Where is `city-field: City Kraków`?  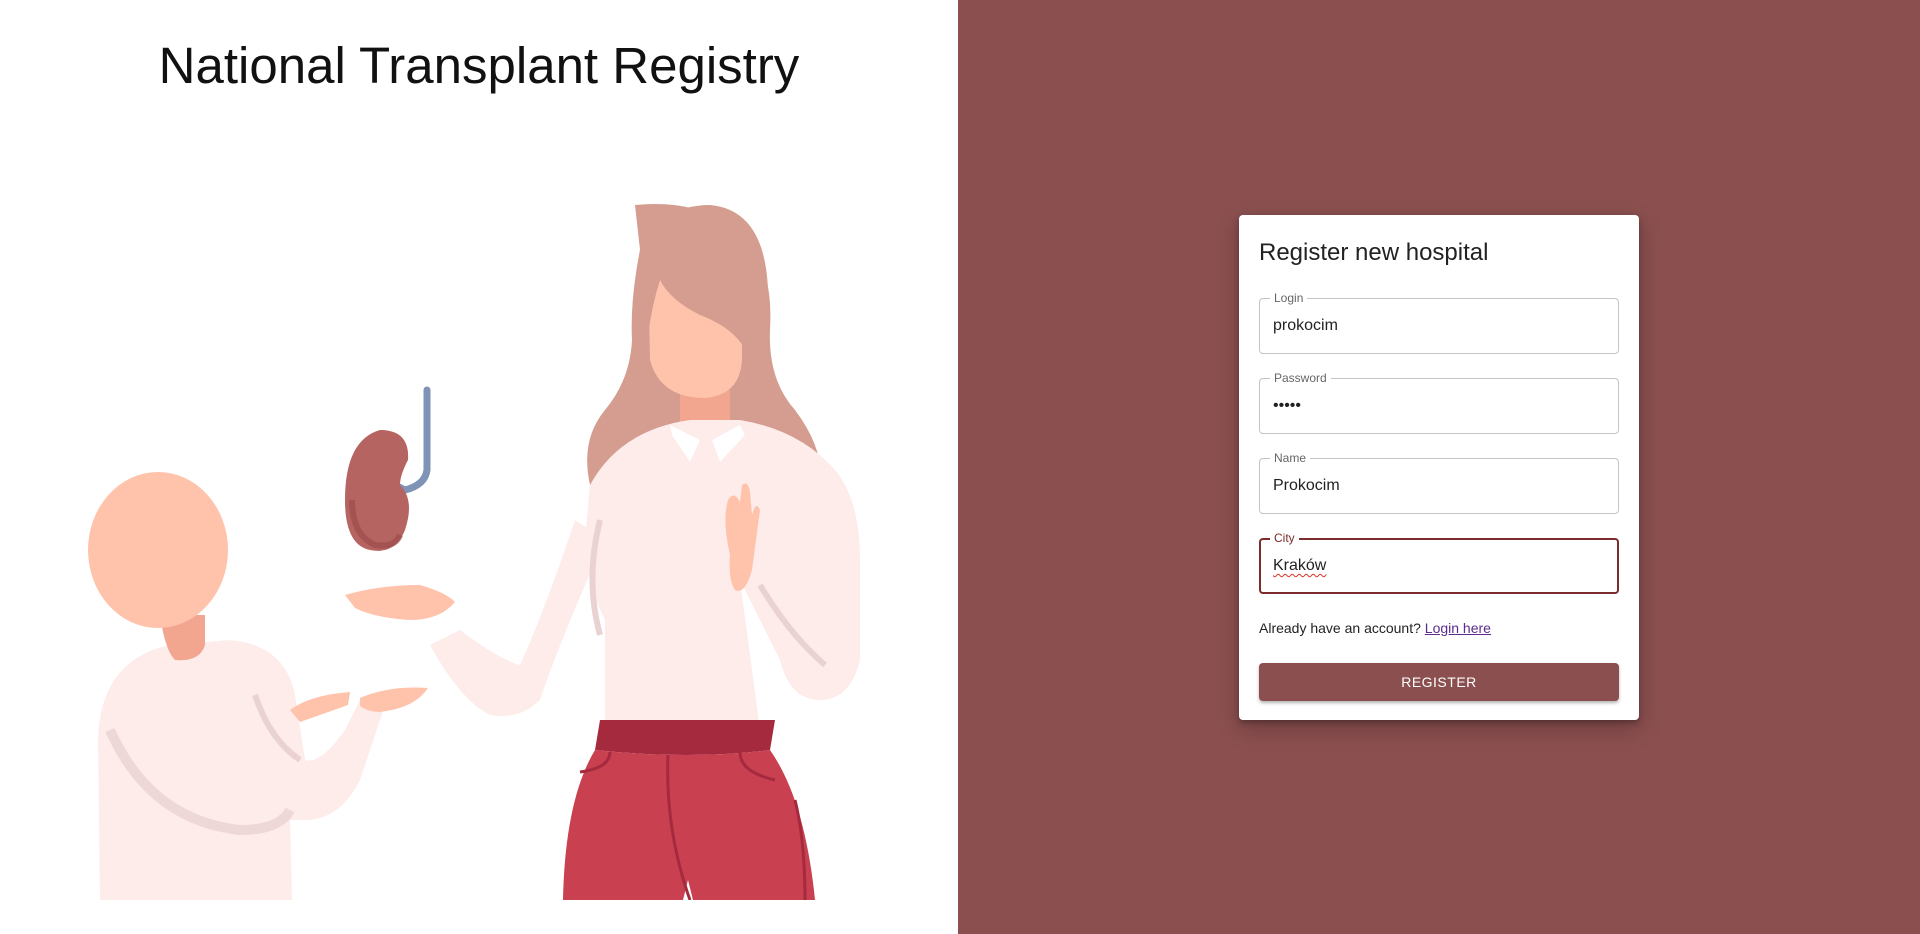 city-field: City Kraków is located at coordinates (1439, 562).